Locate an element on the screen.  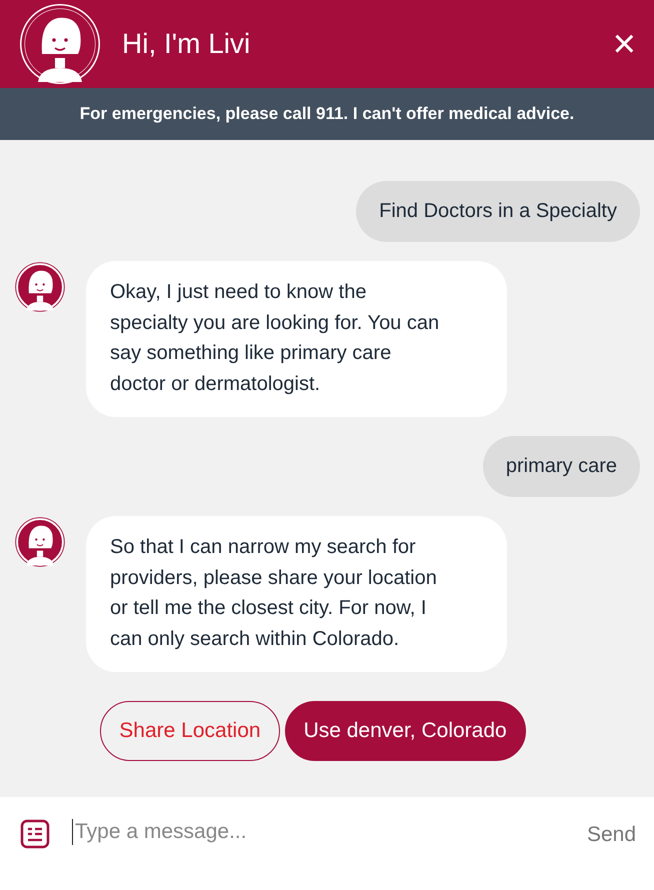
menu-icon is located at coordinates (35, 834).